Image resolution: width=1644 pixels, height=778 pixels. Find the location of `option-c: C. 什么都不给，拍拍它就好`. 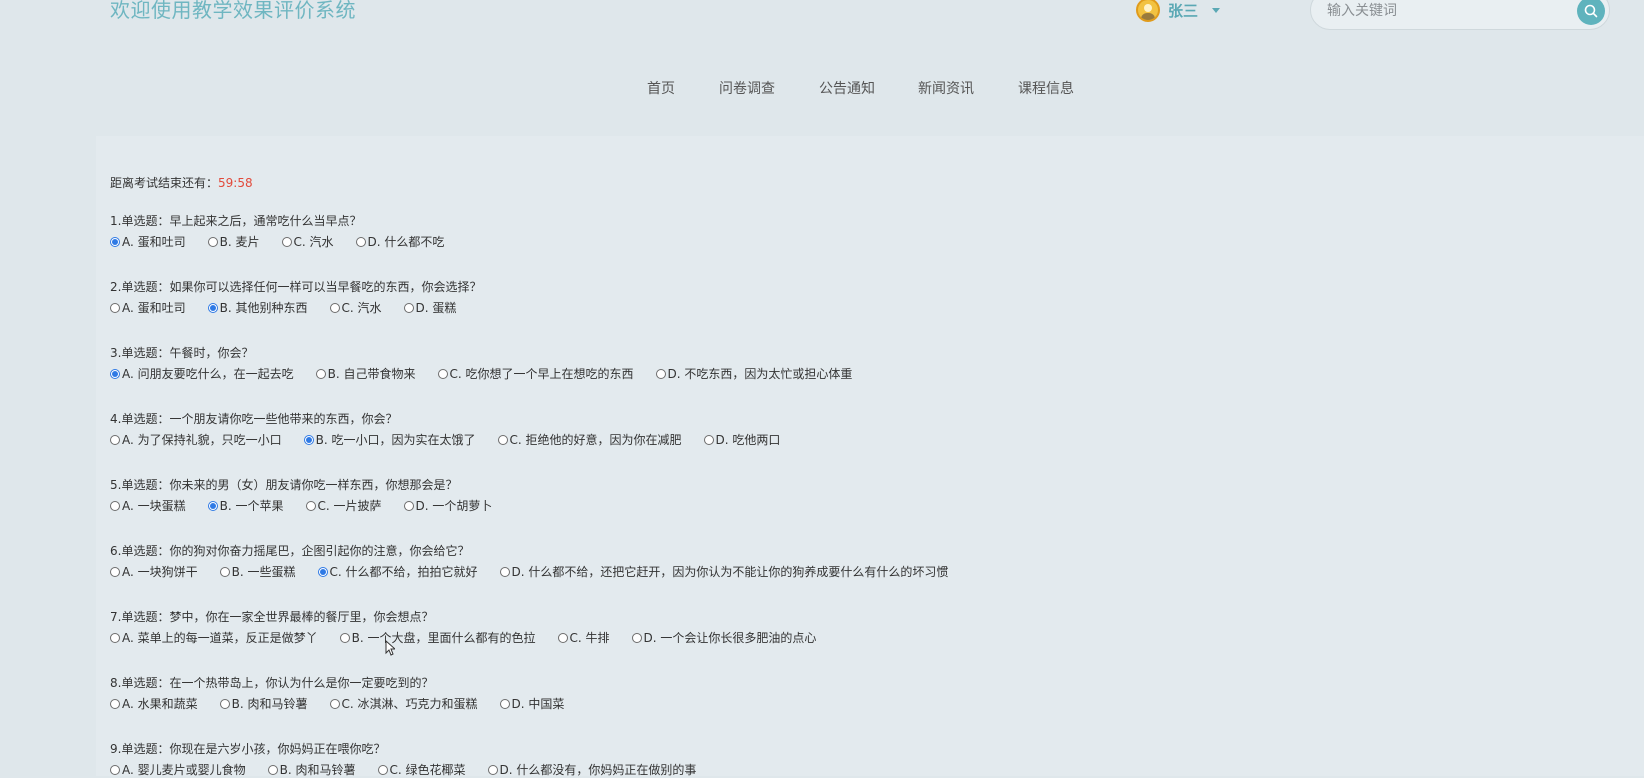

option-c: C. 什么都不给，拍拍它就好 is located at coordinates (397, 571).